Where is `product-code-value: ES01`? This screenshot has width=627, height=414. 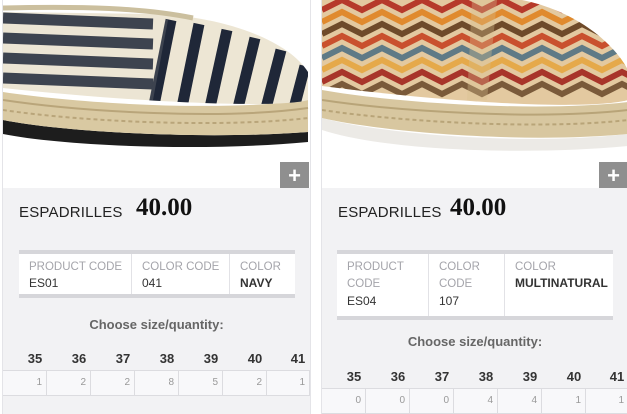 product-code-value: ES01 is located at coordinates (44, 283).